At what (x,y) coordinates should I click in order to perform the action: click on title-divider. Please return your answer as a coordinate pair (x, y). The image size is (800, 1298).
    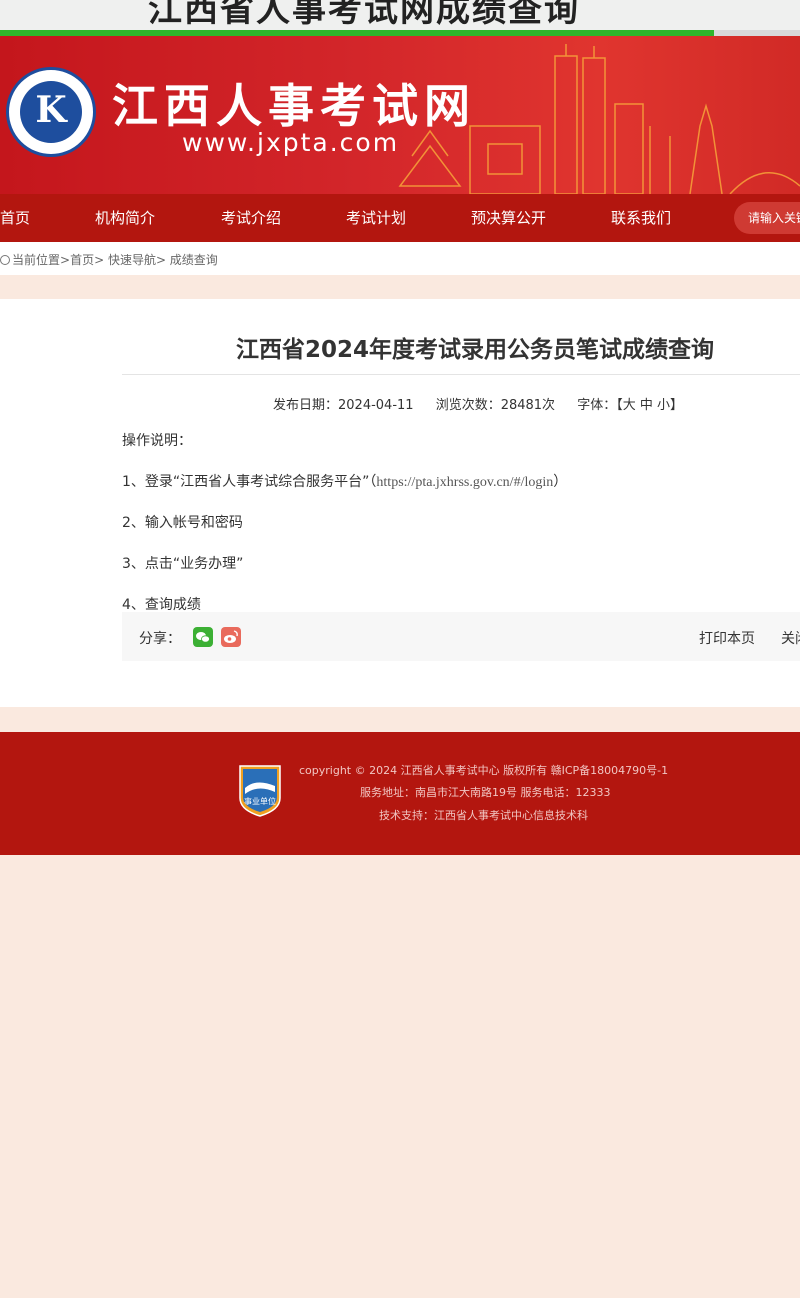
    Looking at the image, I should click on (461, 374).